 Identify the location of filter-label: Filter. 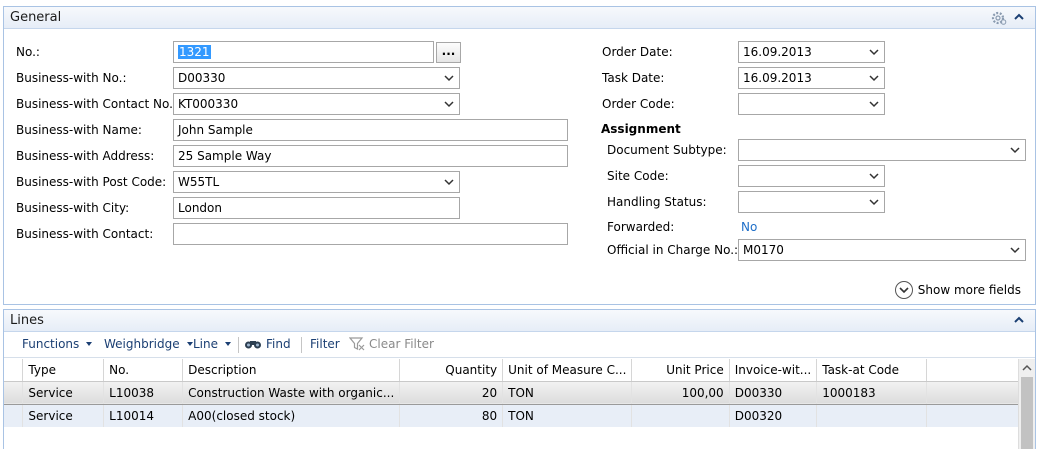
(325, 344).